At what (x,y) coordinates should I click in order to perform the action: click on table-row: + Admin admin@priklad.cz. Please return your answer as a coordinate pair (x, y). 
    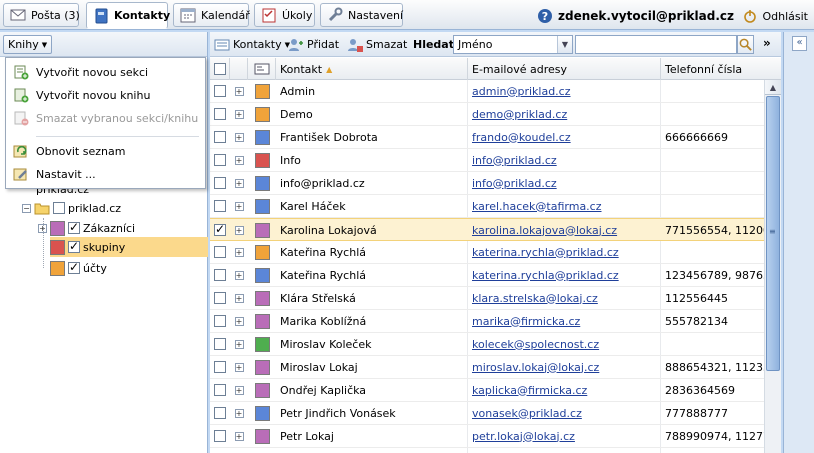
    Looking at the image, I should click on (487, 91).